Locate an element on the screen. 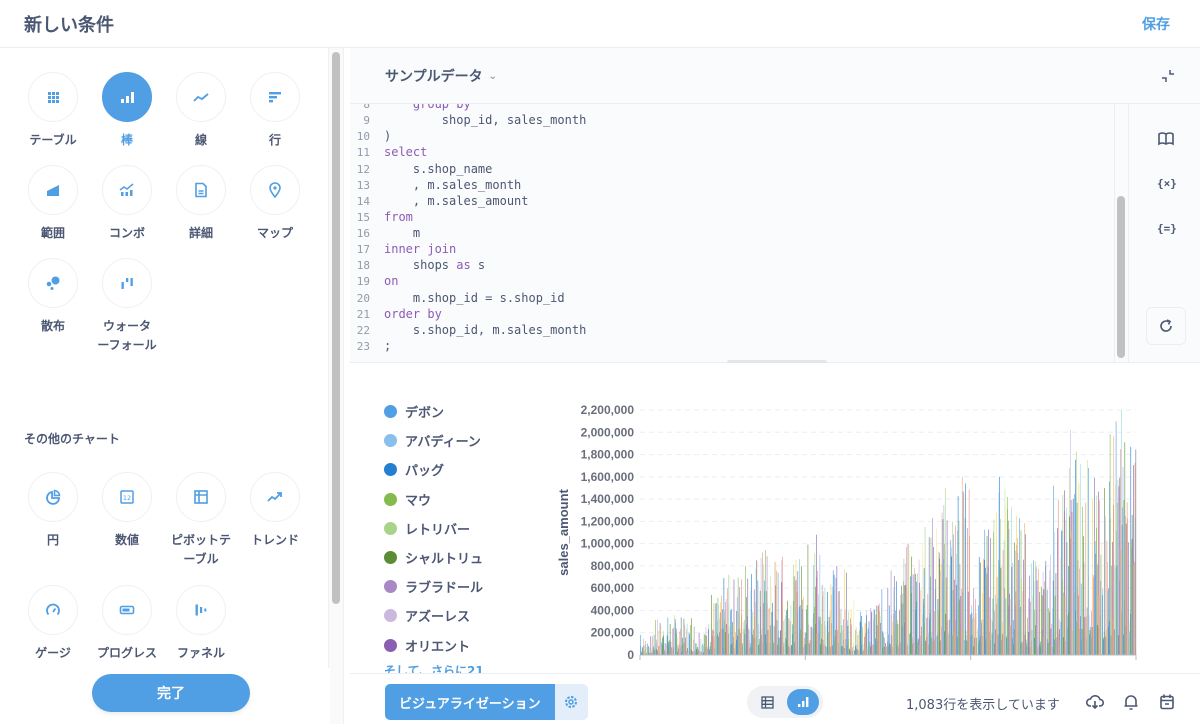 The image size is (1200, 724). y-tick-label: 2,200,000 is located at coordinates (608, 410).